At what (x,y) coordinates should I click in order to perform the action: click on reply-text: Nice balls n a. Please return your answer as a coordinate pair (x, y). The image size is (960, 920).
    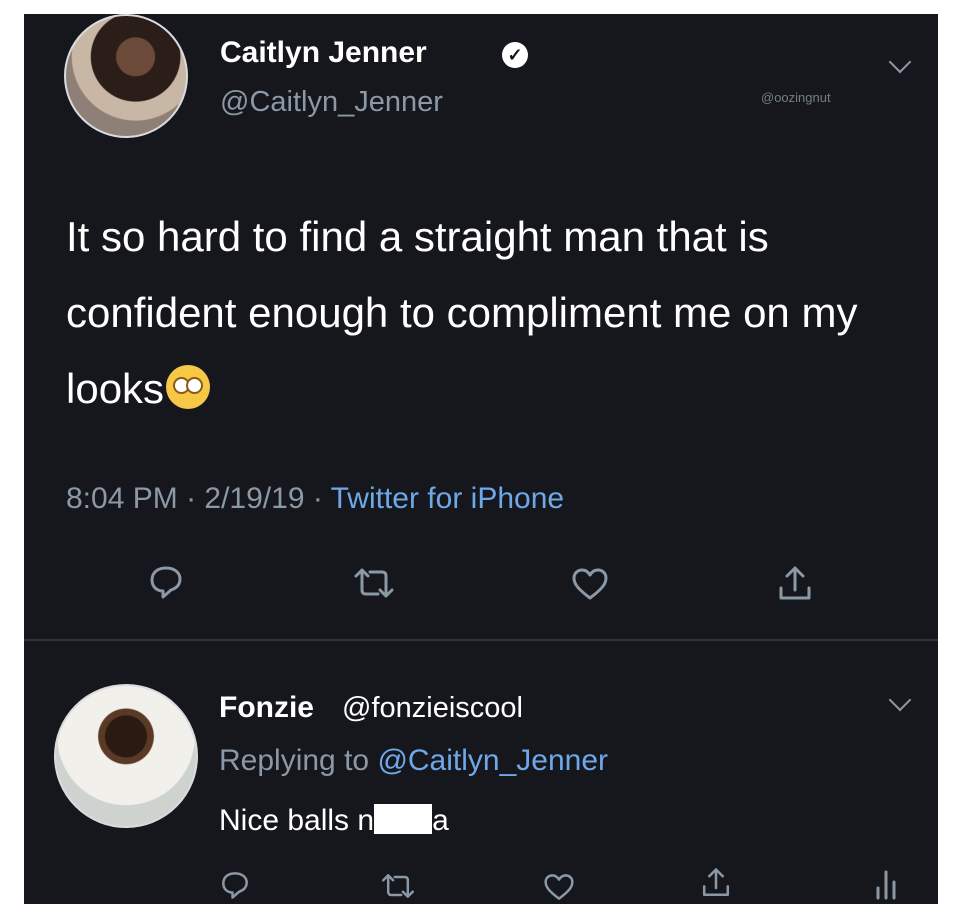
    Looking at the image, I should click on (334, 821).